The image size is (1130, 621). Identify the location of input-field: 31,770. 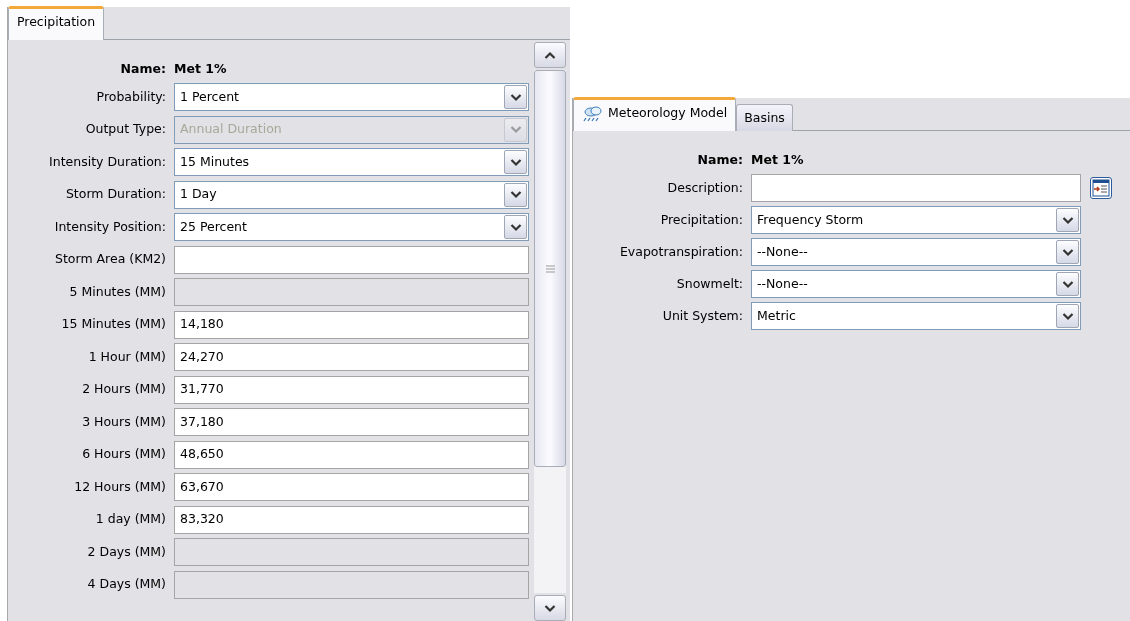
(351, 389).